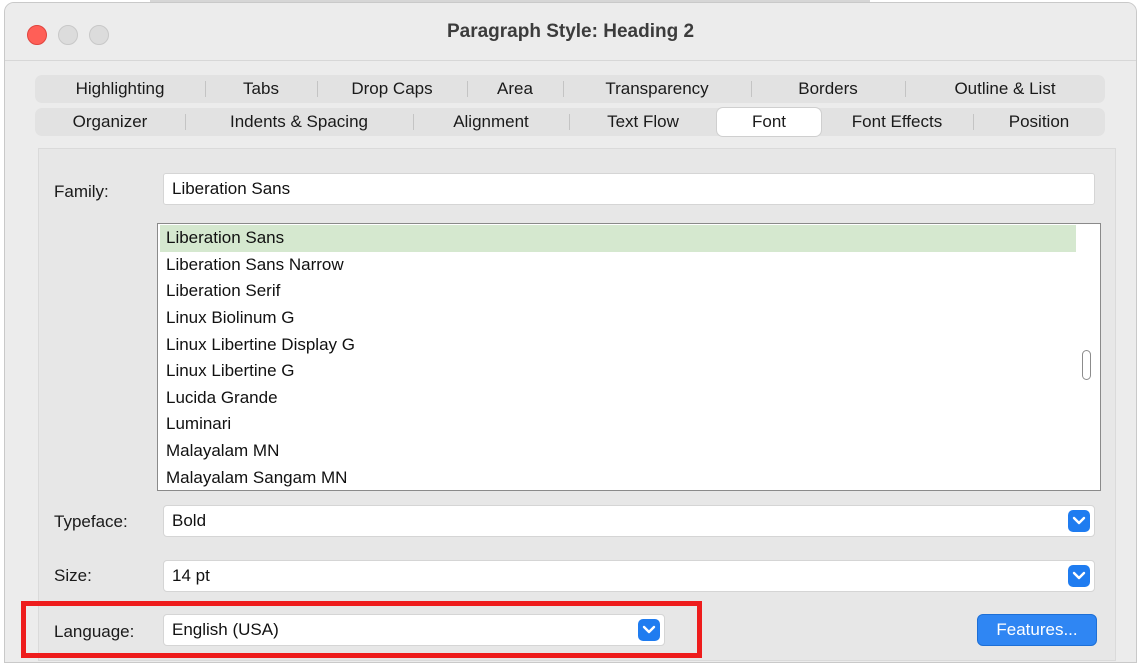 Image resolution: width=1137 pixels, height=663 pixels. What do you see at coordinates (299, 122) in the screenshot?
I see `tab-indents-spacing: Indents & Spacing` at bounding box center [299, 122].